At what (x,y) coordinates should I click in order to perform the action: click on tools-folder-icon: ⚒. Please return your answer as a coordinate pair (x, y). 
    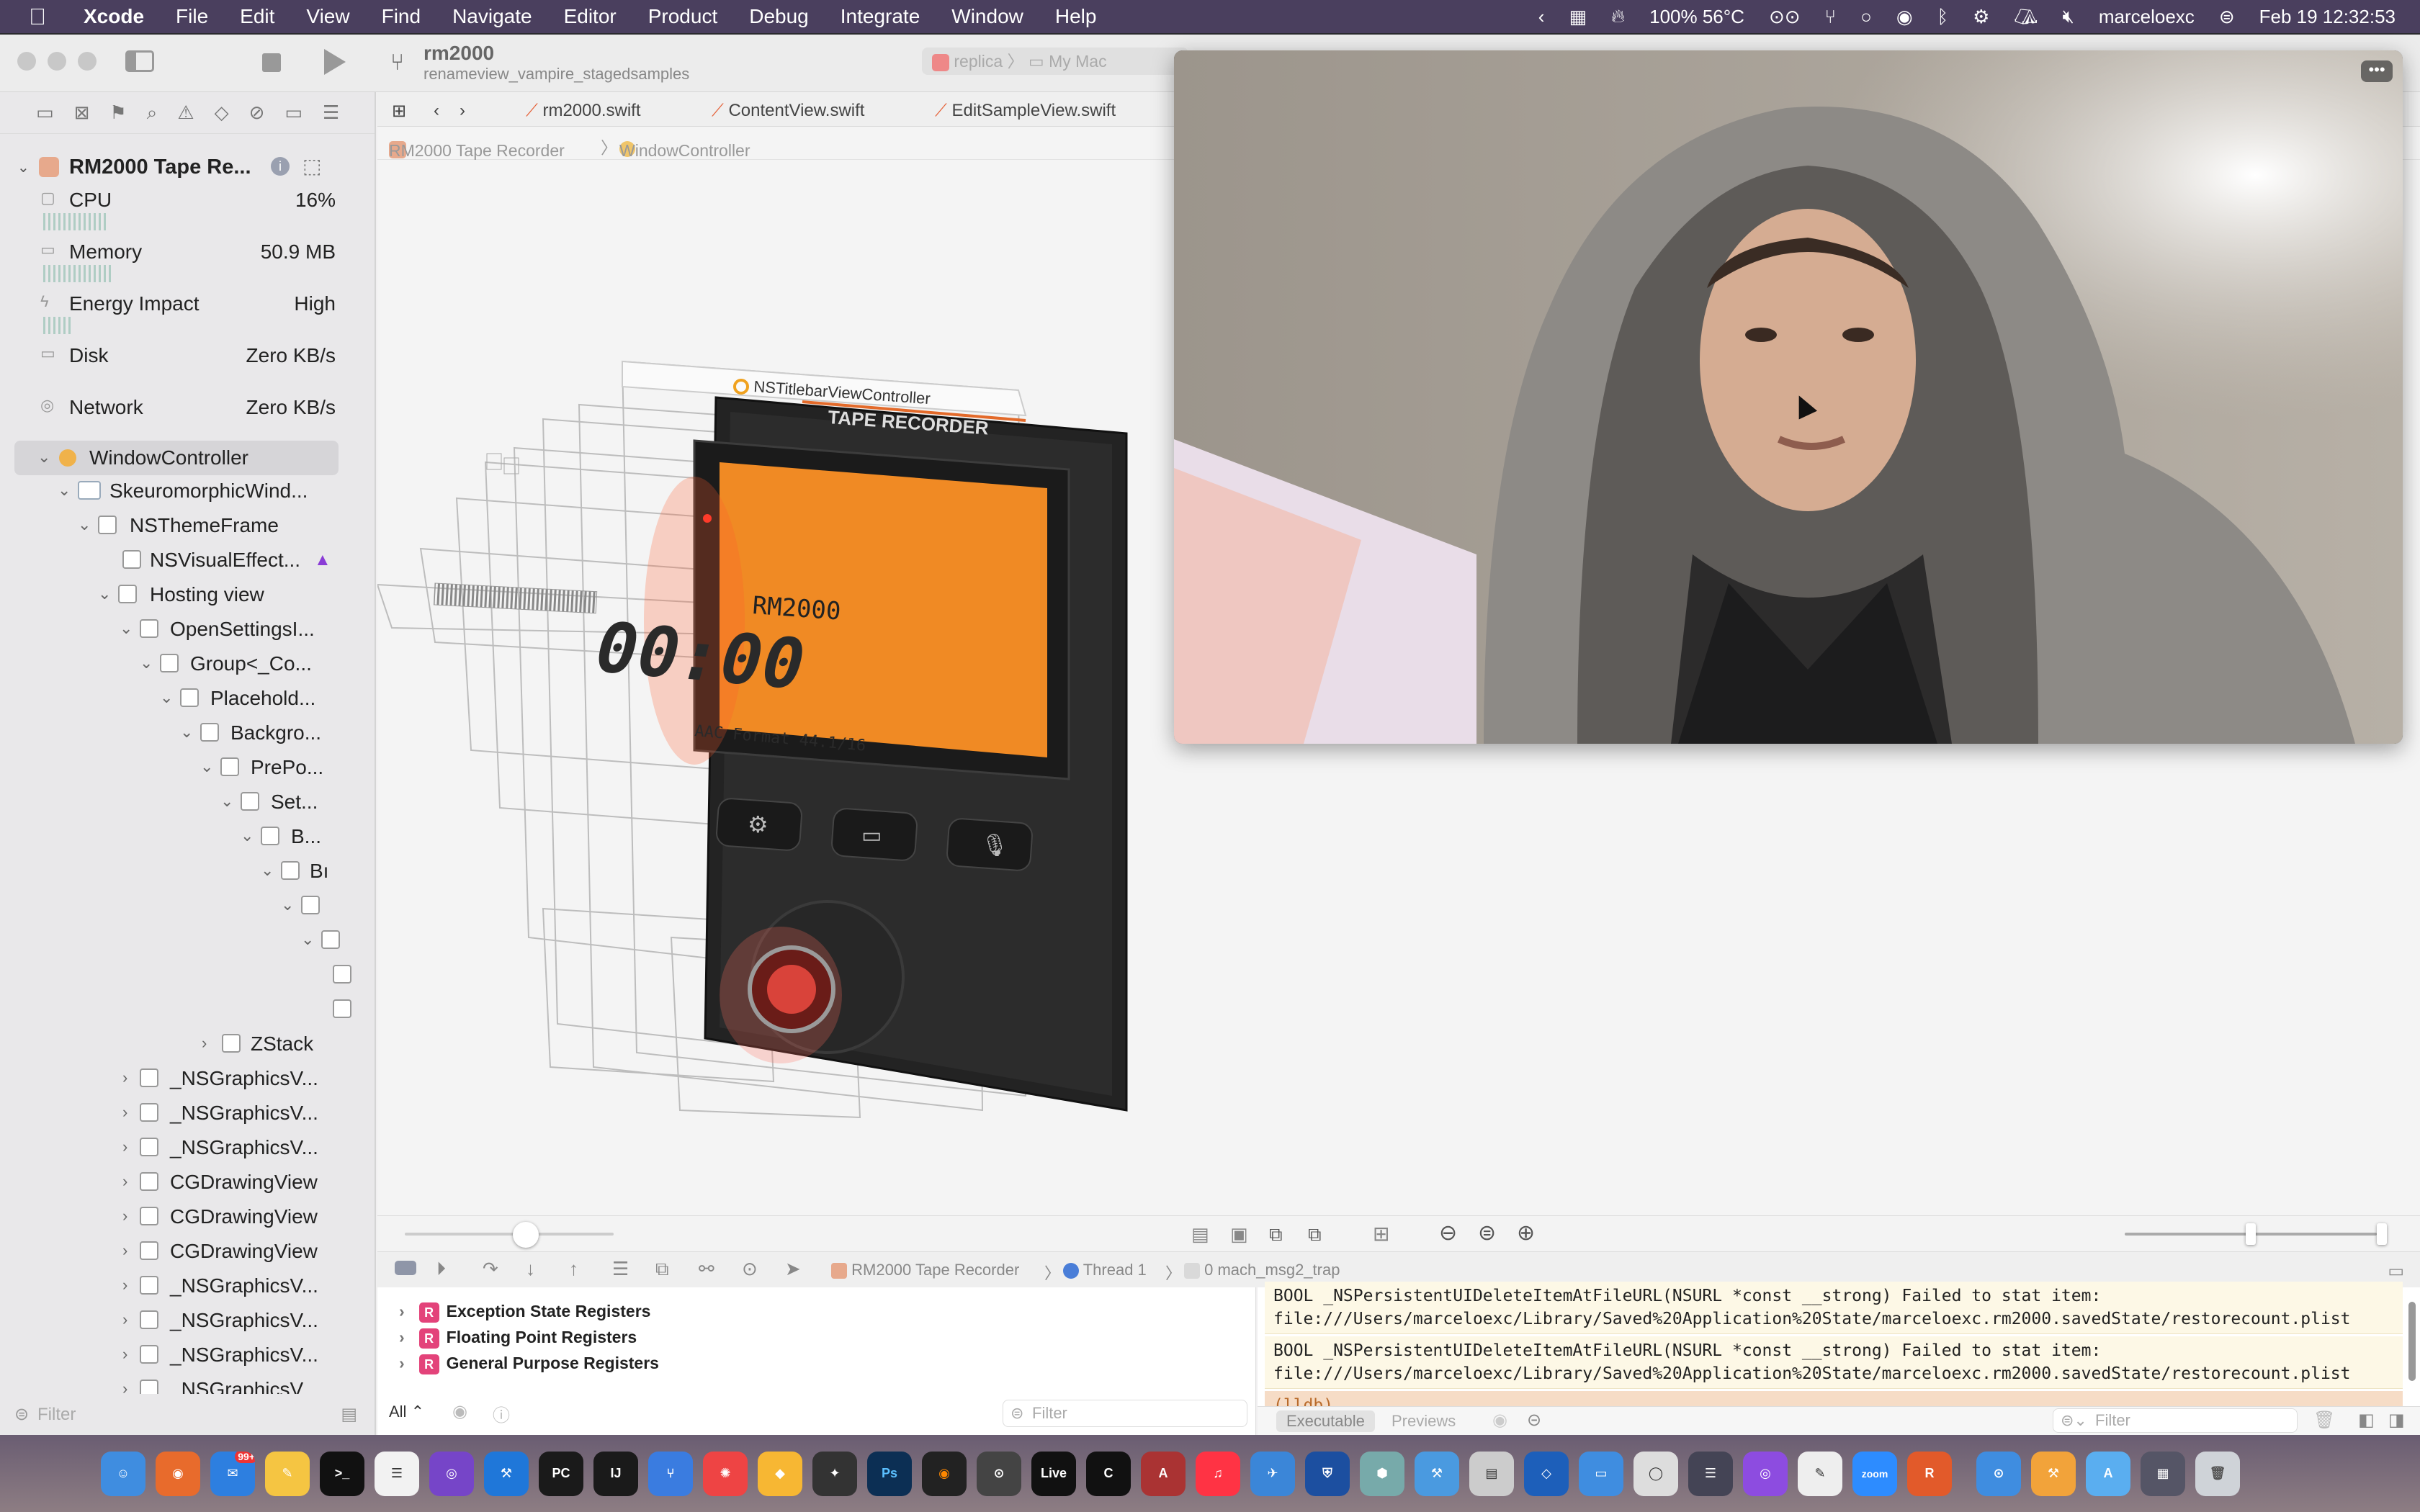
    Looking at the image, I should click on (2053, 1473).